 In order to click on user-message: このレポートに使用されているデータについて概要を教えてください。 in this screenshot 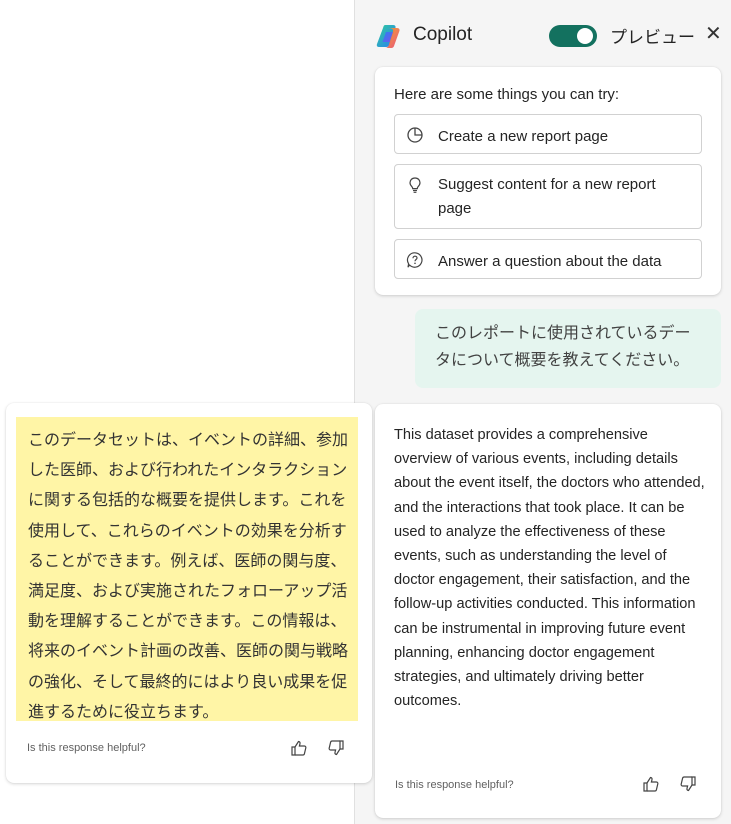, I will do `click(568, 348)`.